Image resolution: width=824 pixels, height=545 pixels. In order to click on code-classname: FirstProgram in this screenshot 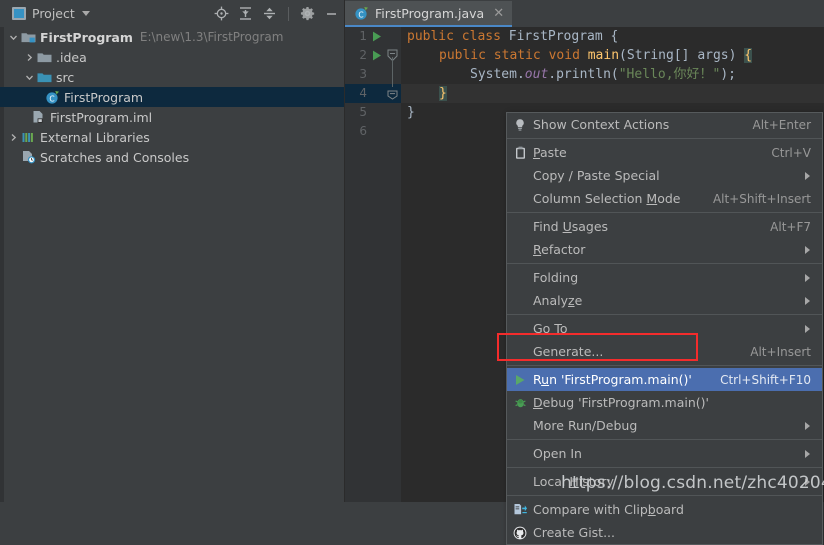, I will do `click(555, 36)`.